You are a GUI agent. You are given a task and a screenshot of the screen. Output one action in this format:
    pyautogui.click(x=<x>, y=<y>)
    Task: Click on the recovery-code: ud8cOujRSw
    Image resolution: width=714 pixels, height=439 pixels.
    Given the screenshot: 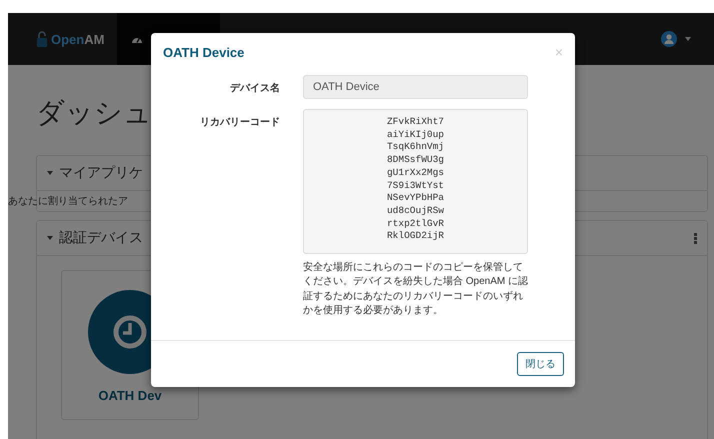 What is the action you would take?
    pyautogui.click(x=415, y=211)
    